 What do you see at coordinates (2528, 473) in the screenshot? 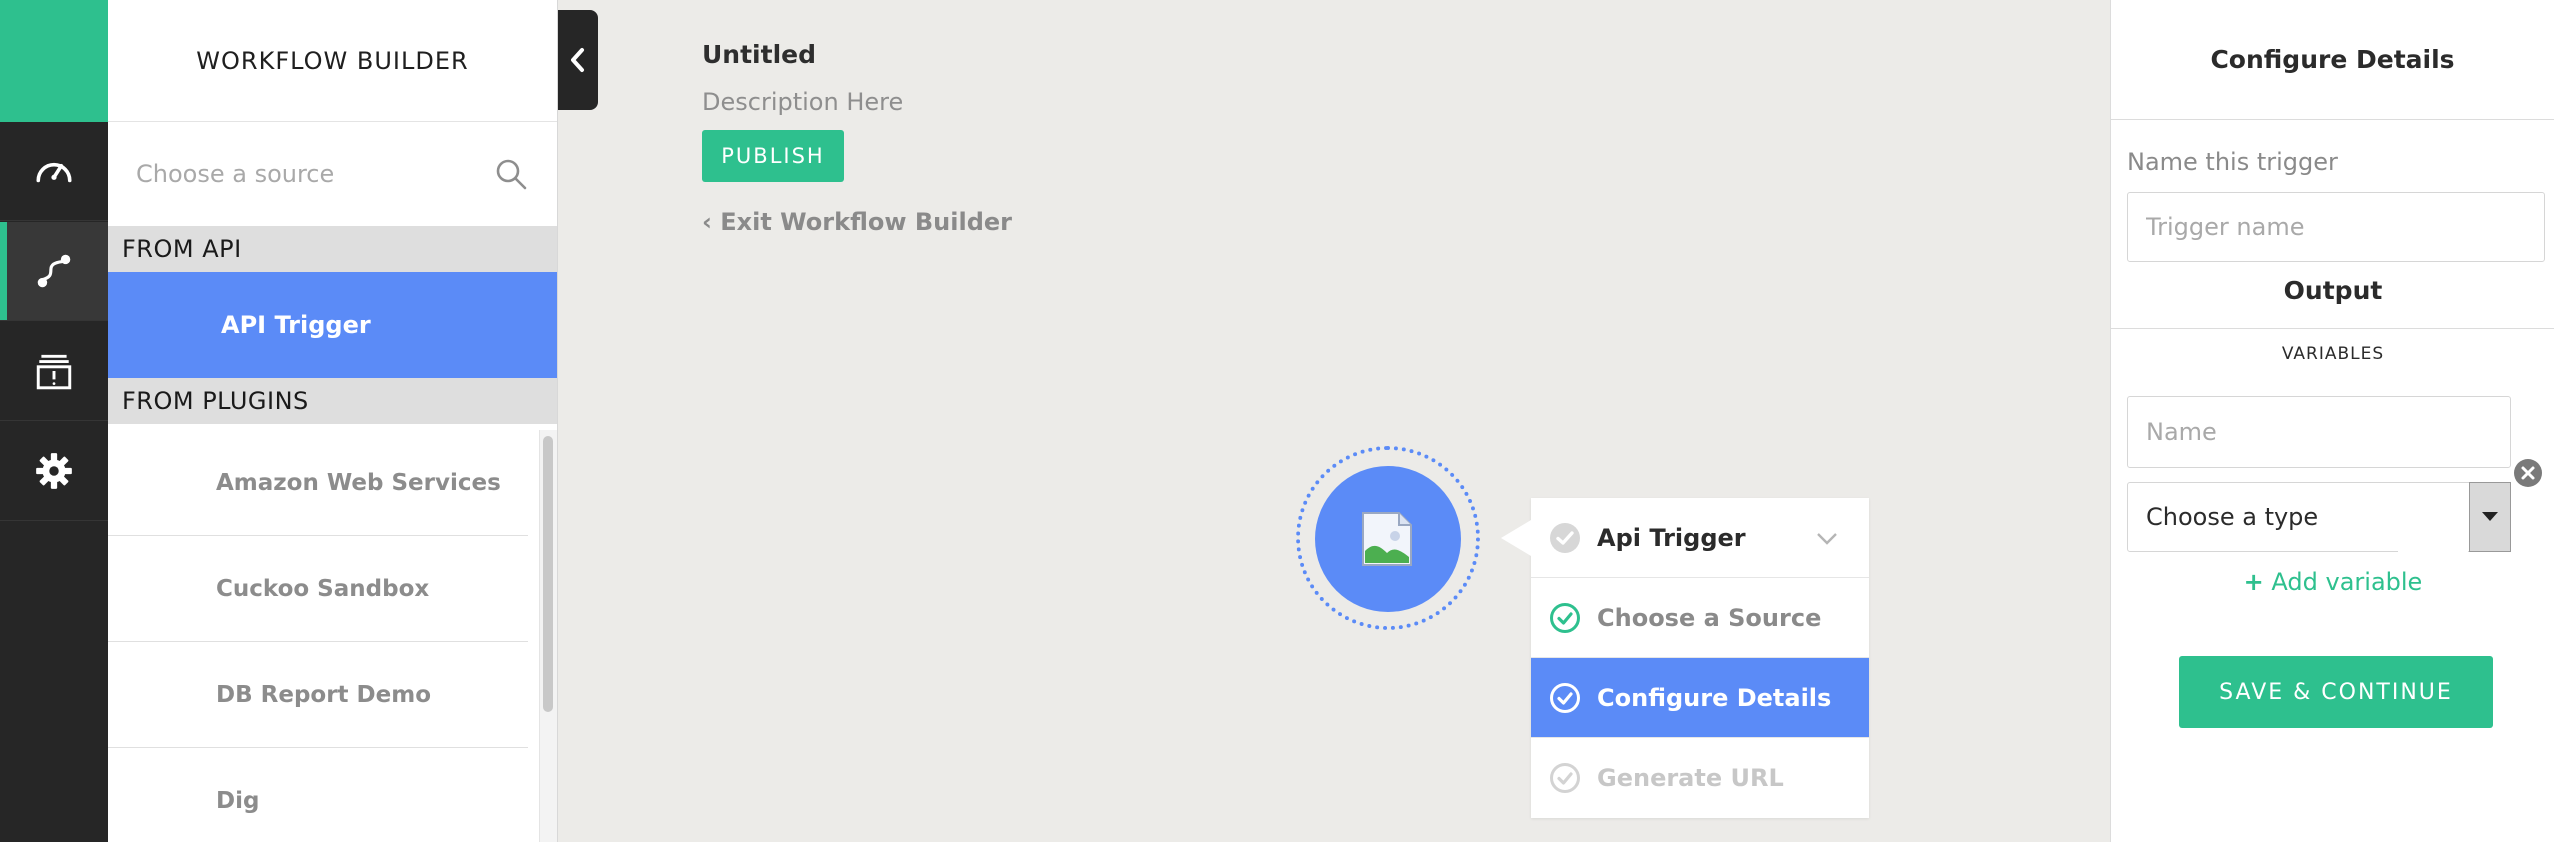
I see `remove-variable-icon` at bounding box center [2528, 473].